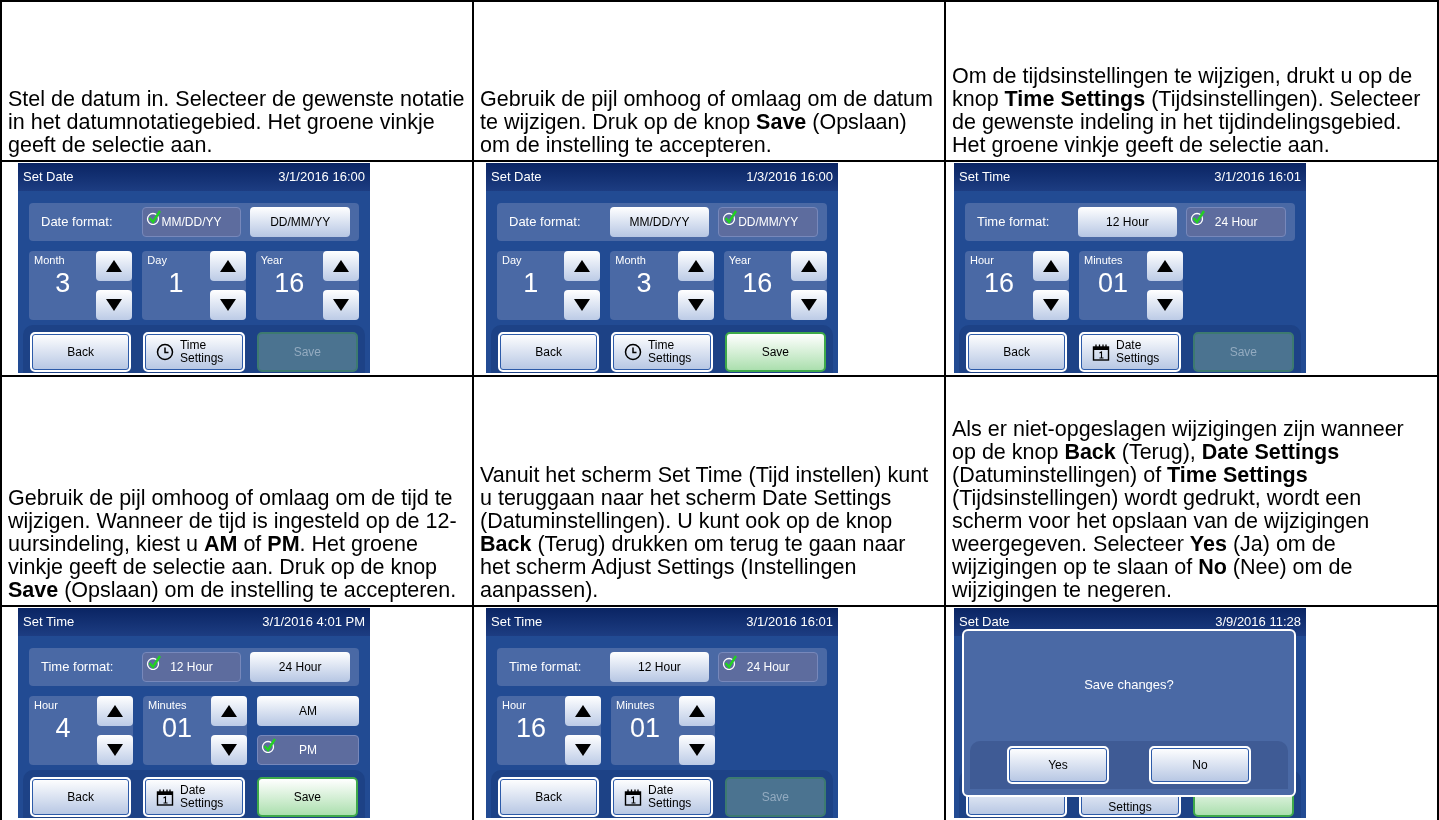  I want to click on format-label: Time format:, so click(77, 667).